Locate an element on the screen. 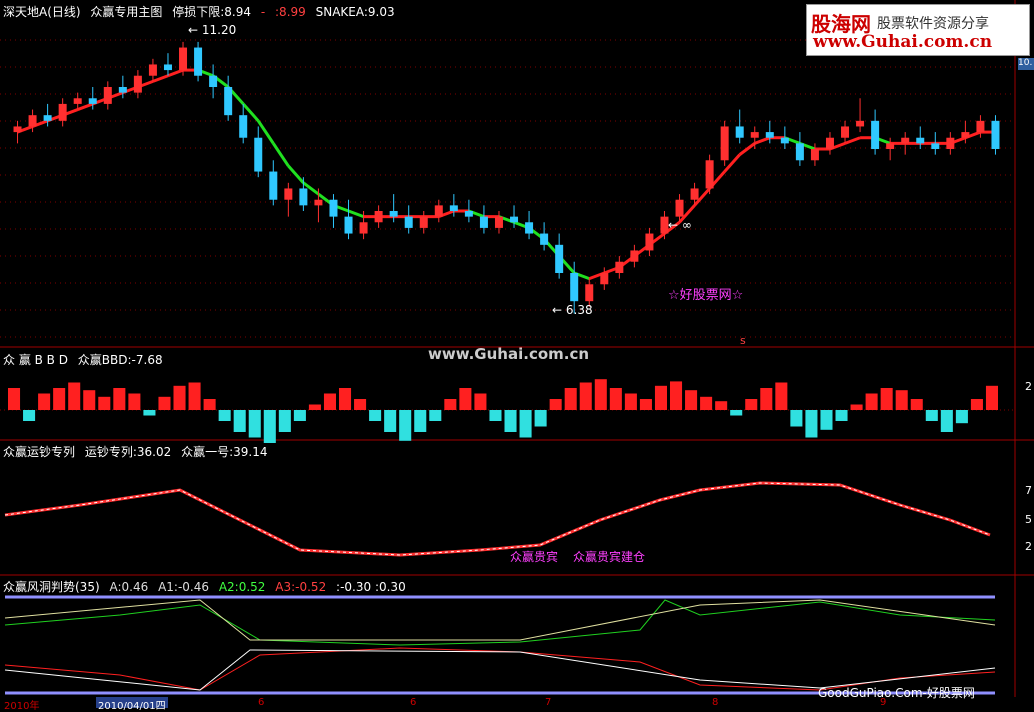 Image resolution: width=1034 pixels, height=712 pixels. x-start-label: 2010年 is located at coordinates (22, 706).